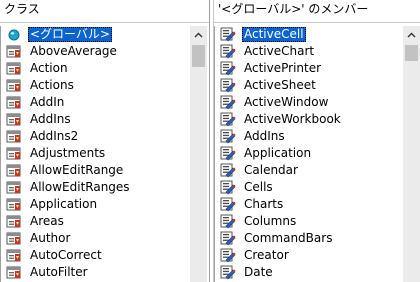 Image resolution: width=420 pixels, height=282 pixels. Describe the element at coordinates (309, 221) in the screenshot. I see `member-list-item: Columns` at that location.